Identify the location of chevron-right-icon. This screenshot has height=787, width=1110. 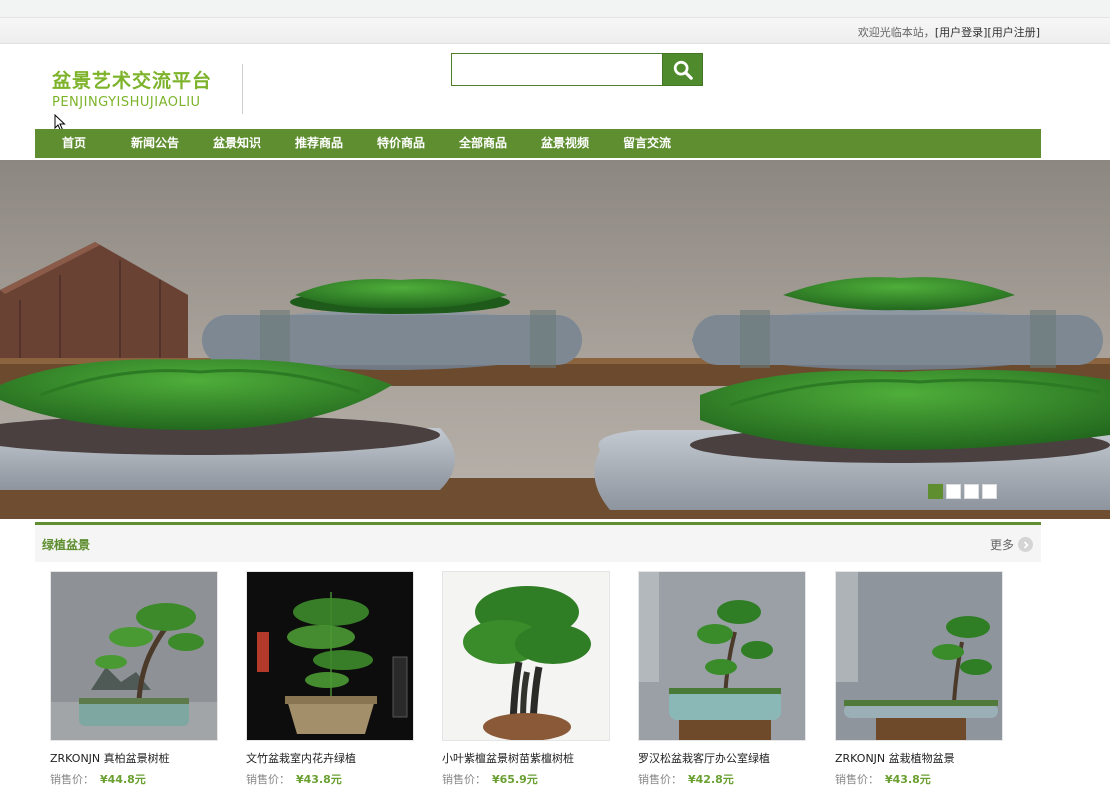
(1025, 544).